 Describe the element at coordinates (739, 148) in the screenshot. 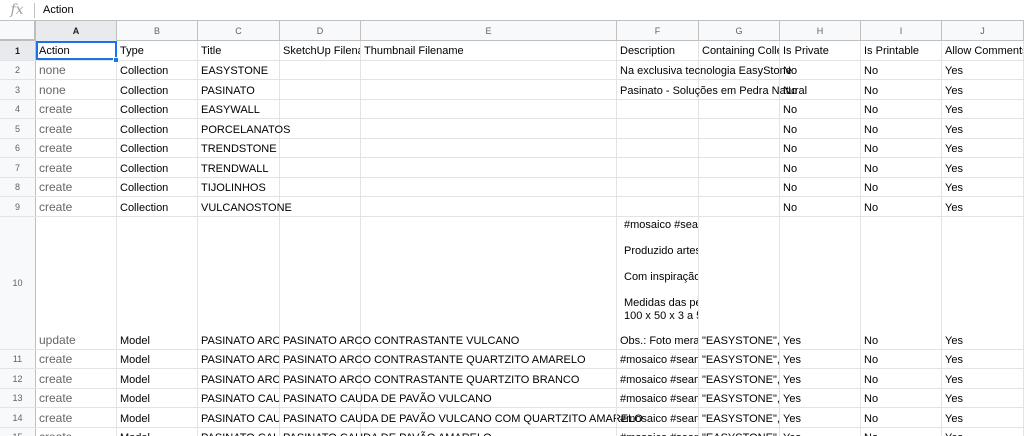

I see `cell-g6` at that location.